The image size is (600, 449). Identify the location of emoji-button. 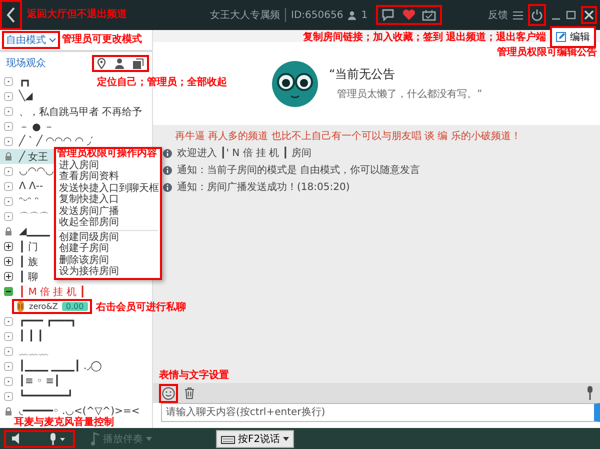
(168, 393).